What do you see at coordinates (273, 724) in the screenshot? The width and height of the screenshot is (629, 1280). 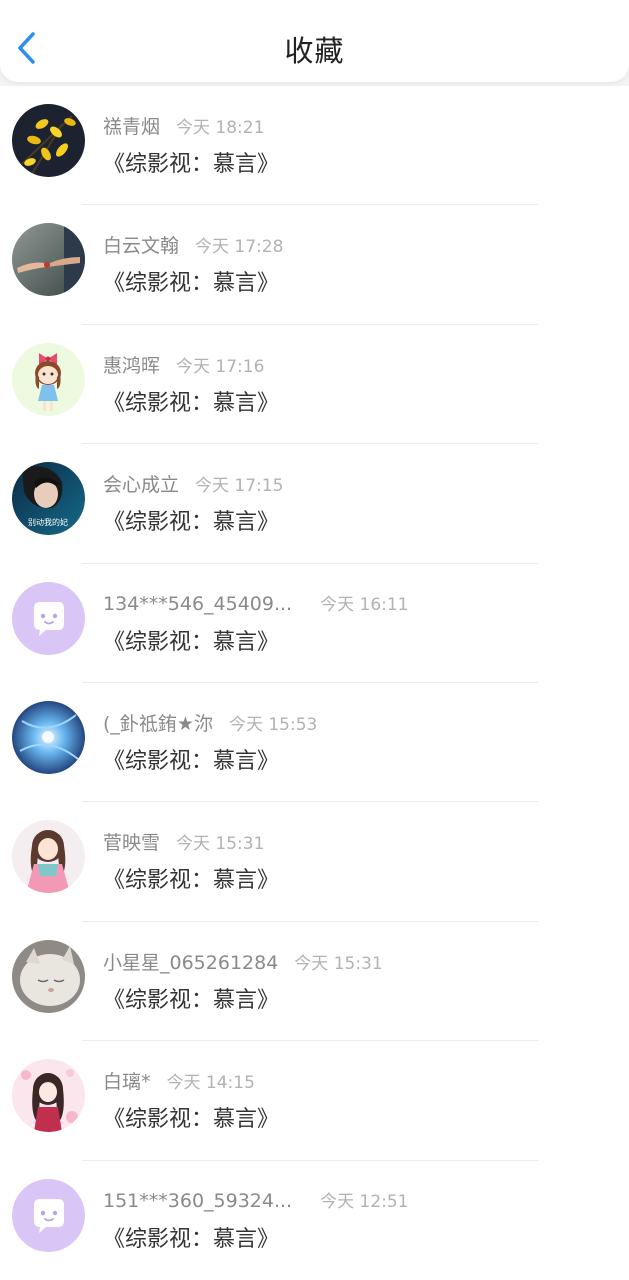 I see `timestamp: 今天 15:53` at bounding box center [273, 724].